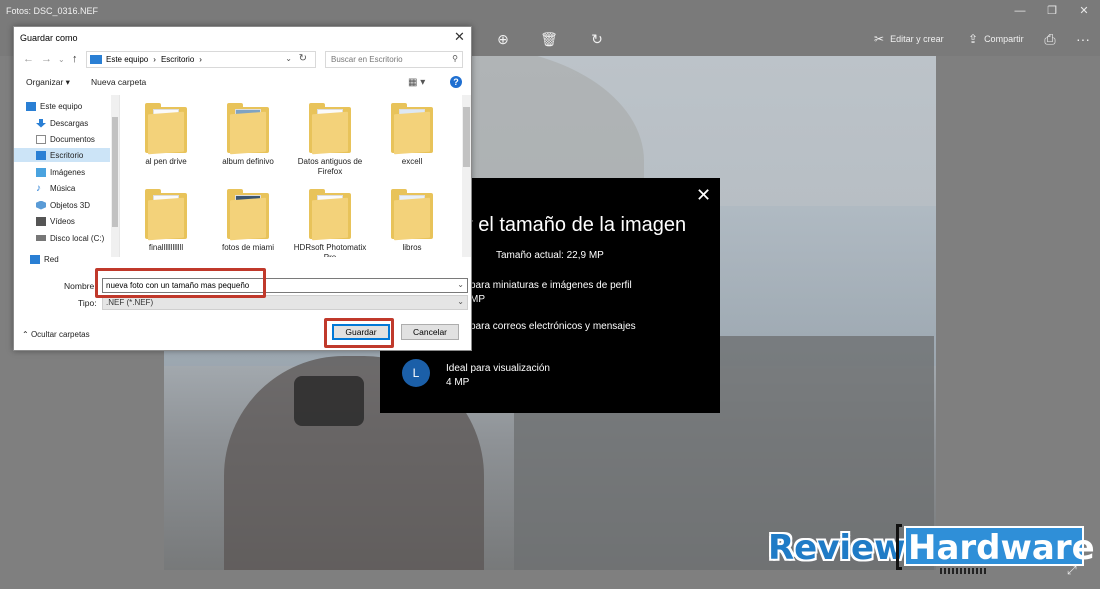 Image resolution: width=1100 pixels, height=589 pixels. Describe the element at coordinates (430, 332) in the screenshot. I see `cancel-button: Cancelar` at that location.